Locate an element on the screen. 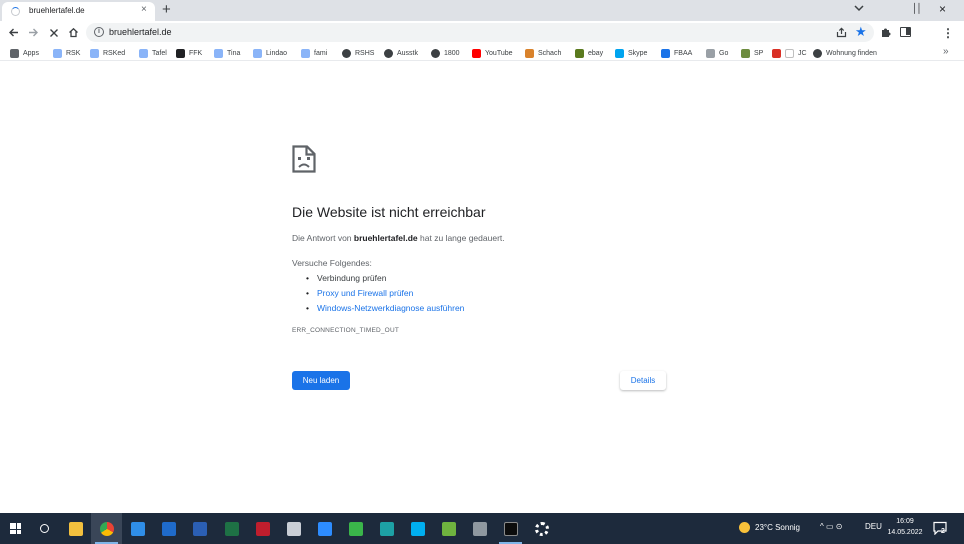 The width and height of the screenshot is (964, 544). taskbar-chrome-button is located at coordinates (106, 528).